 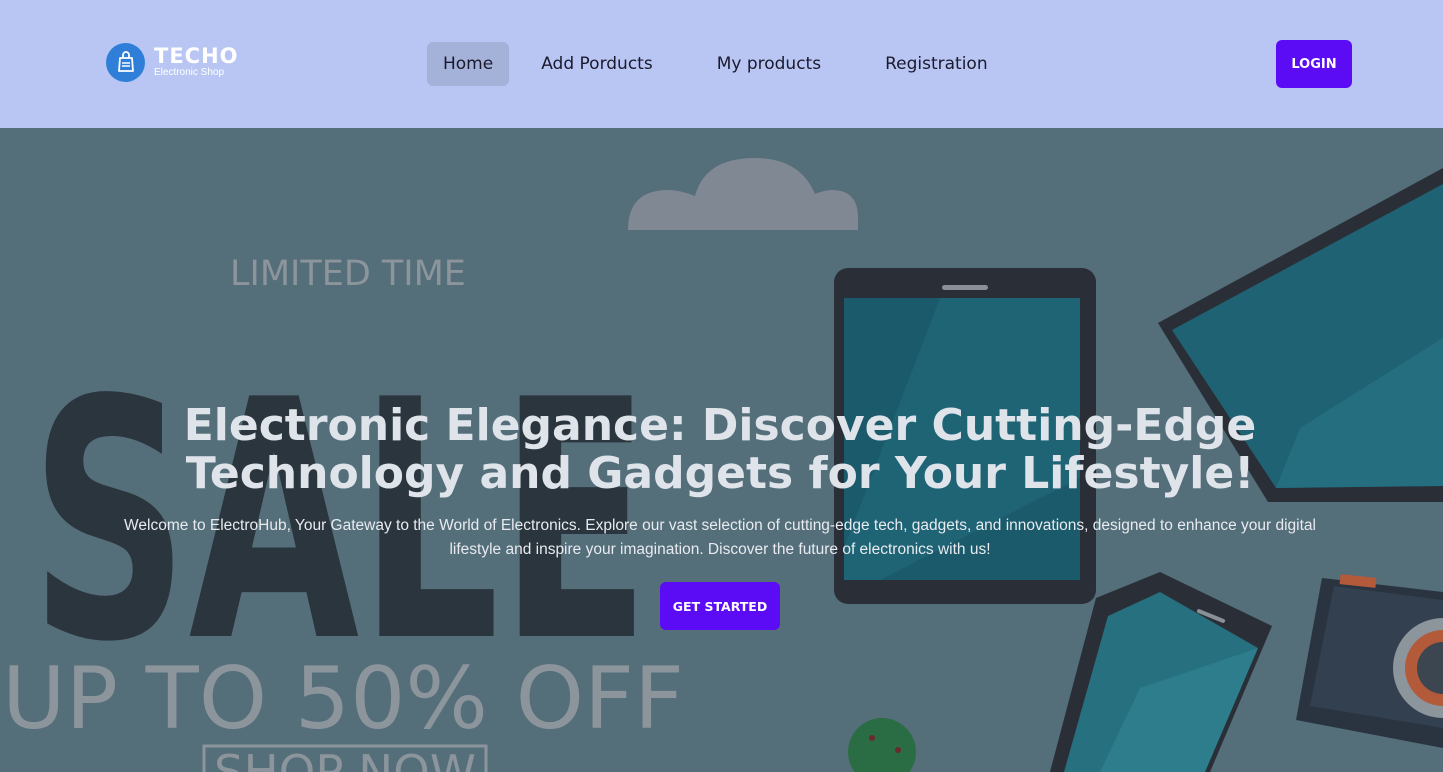 What do you see at coordinates (348, 274) in the screenshot?
I see `banner-limited-time: LIMITED TIME` at bounding box center [348, 274].